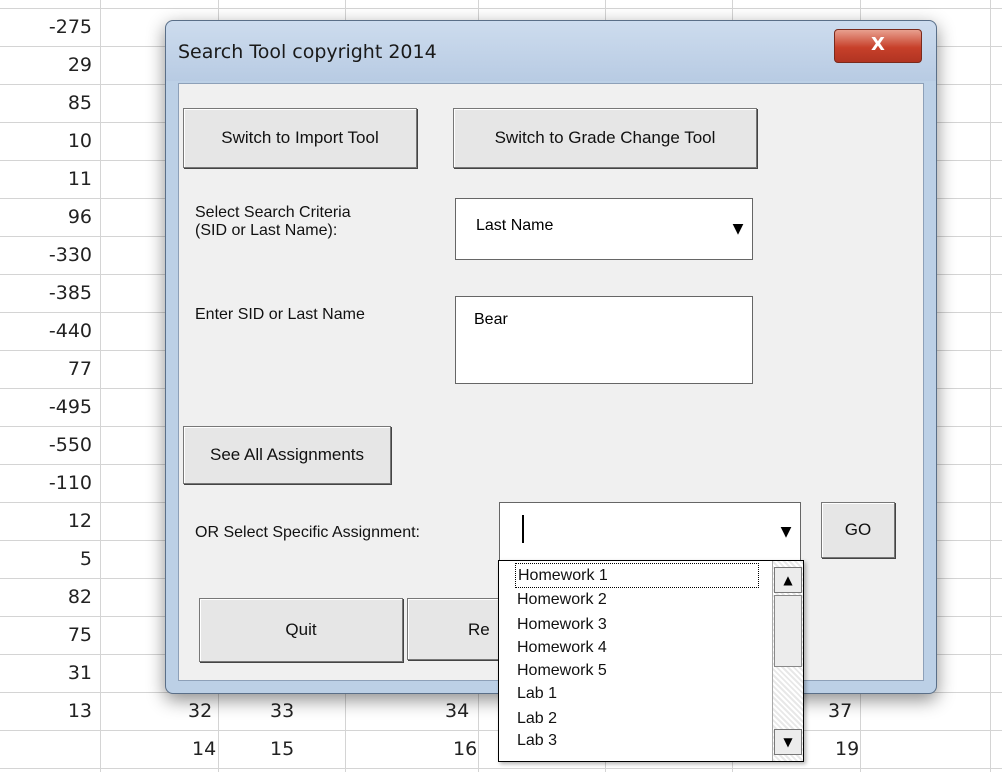 This screenshot has height=772, width=1002. Describe the element at coordinates (537, 718) in the screenshot. I see `list-item: Lab 2` at that location.